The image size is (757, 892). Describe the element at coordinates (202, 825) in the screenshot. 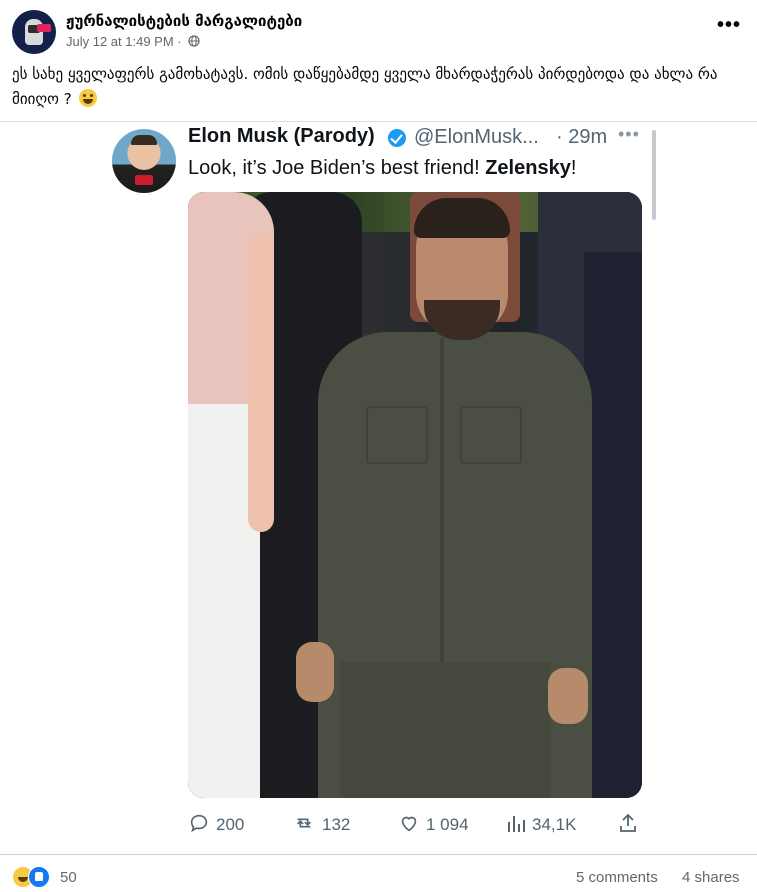

I see `reply-icon` at that location.